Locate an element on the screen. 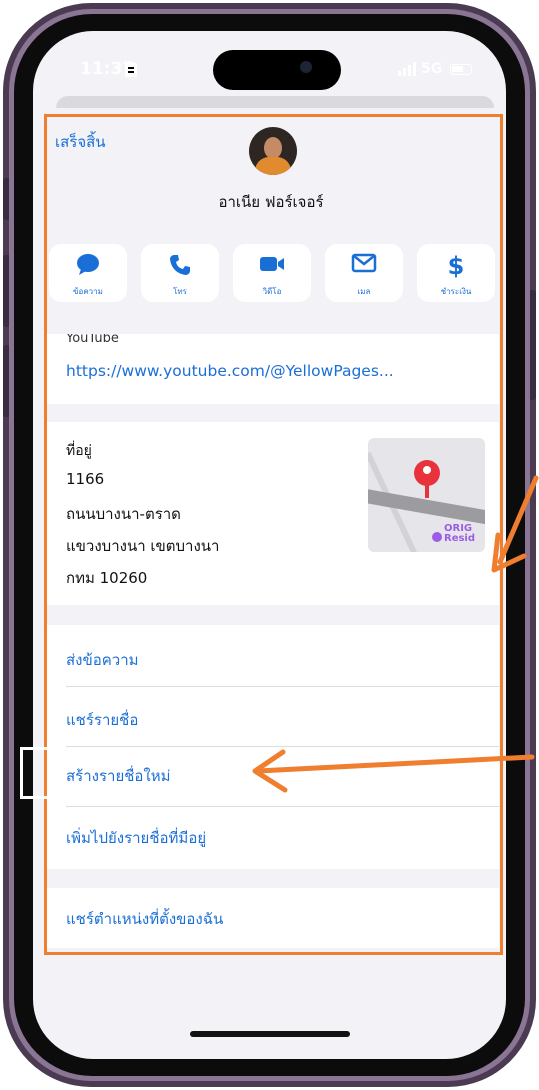 This screenshot has height=1090, width=539. annotation-arrow-map is located at coordinates (515, 524).